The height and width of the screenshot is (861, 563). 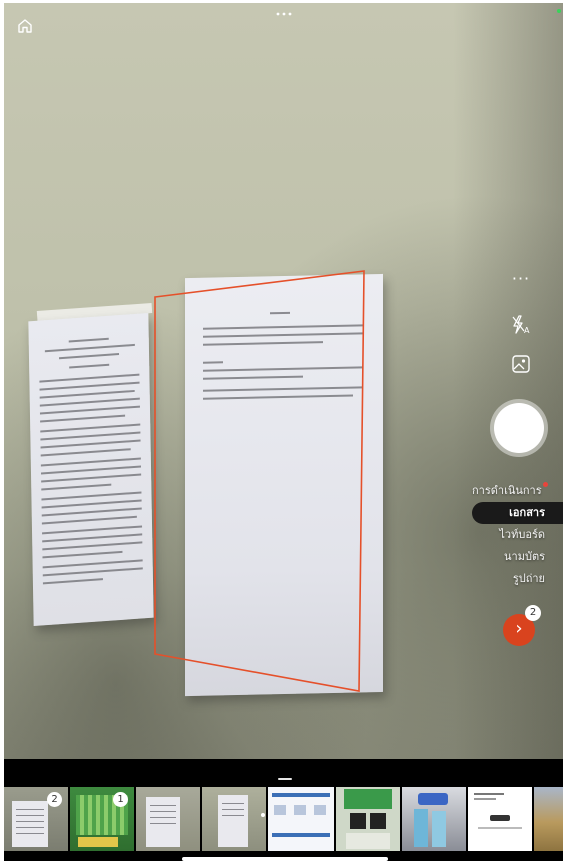 What do you see at coordinates (285, 779) in the screenshot?
I see `tray-handle` at bounding box center [285, 779].